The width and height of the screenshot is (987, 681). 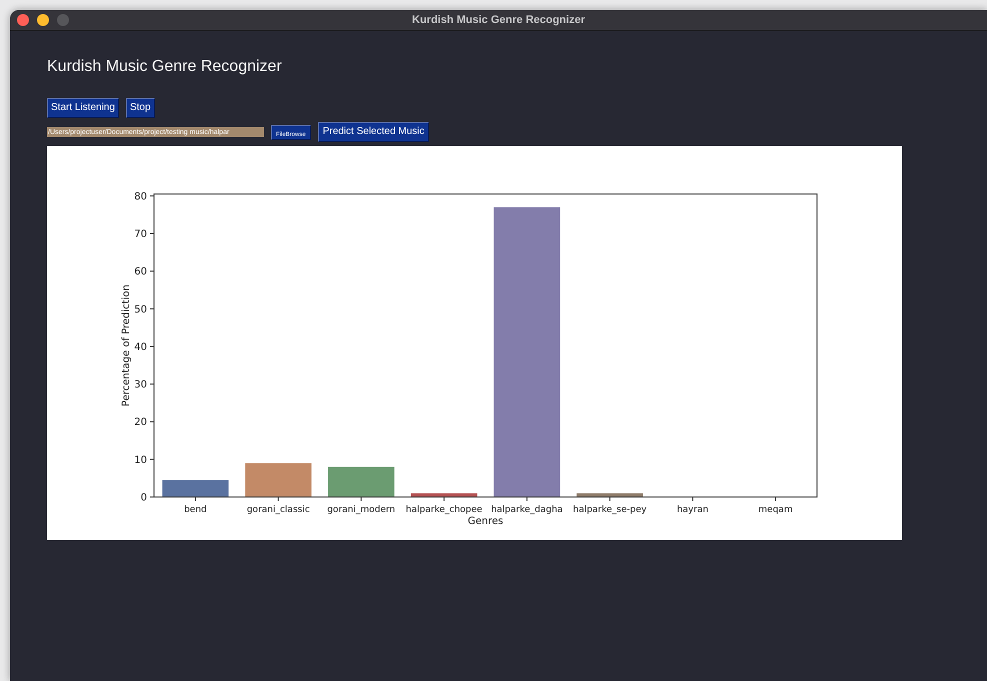 I want to click on y-tick-label: 80, so click(x=140, y=196).